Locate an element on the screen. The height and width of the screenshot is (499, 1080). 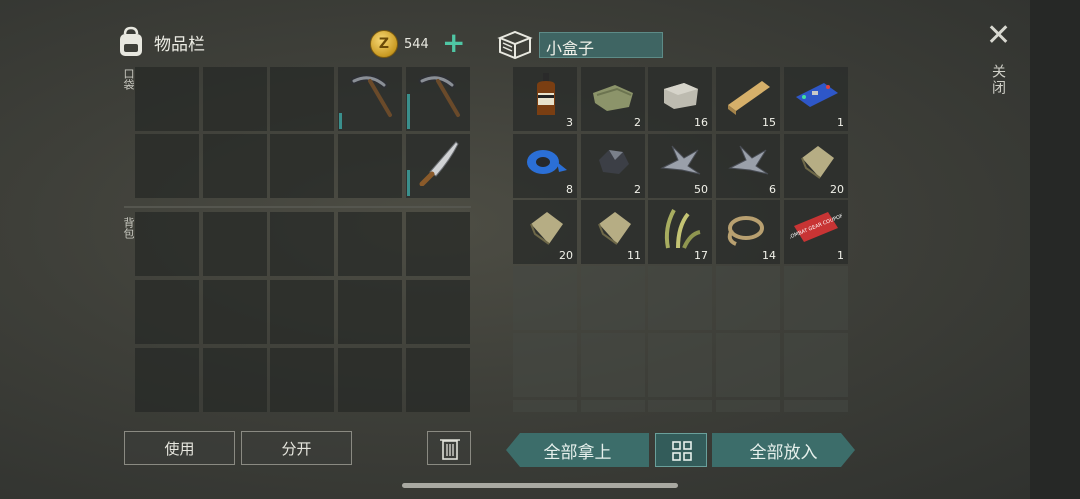
container-slot: 3 is located at coordinates (545, 99).